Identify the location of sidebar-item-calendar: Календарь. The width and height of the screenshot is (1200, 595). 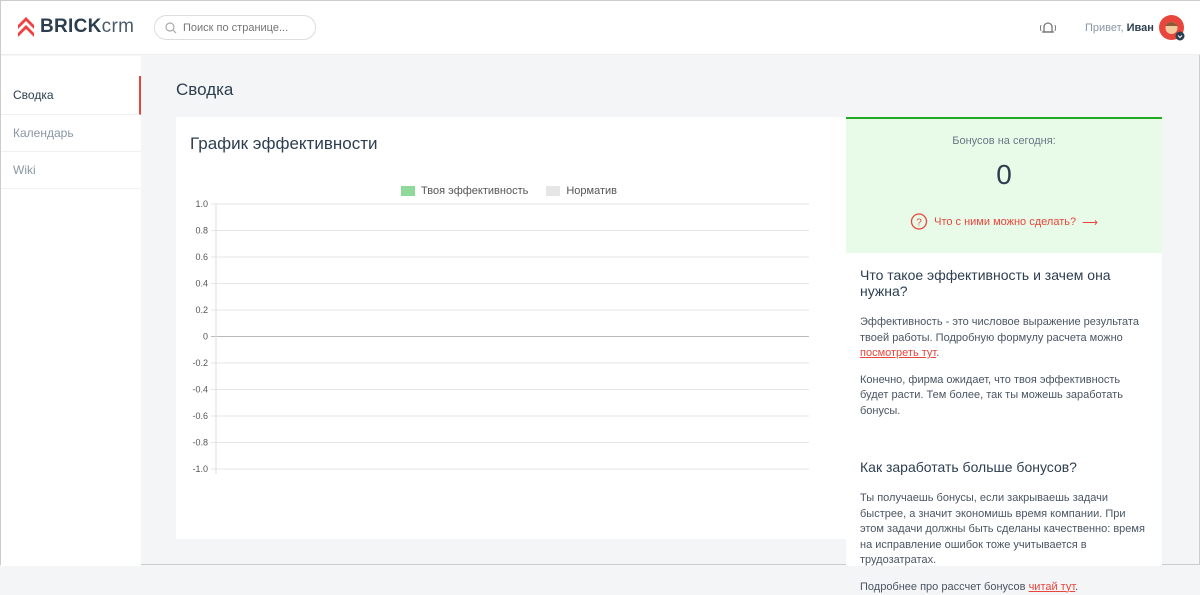
(71, 133).